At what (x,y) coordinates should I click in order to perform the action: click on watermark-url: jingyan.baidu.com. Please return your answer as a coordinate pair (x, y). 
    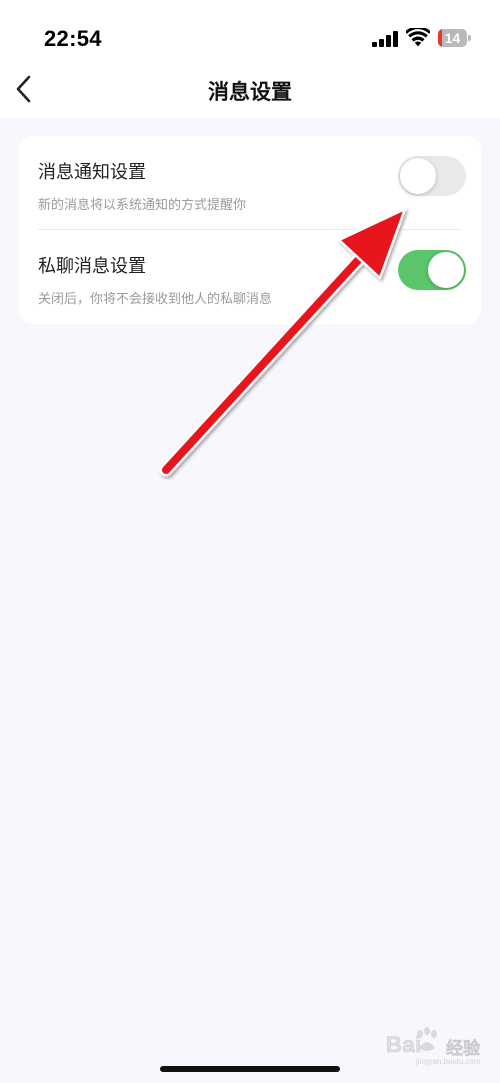
    Looking at the image, I should click on (448, 1061).